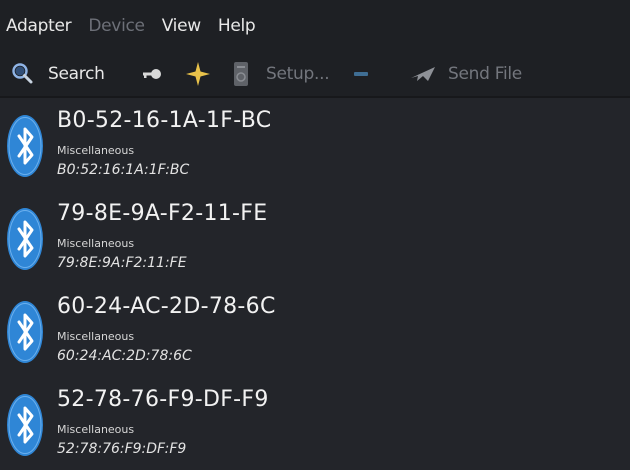  I want to click on toolbar: Search Setup... Send File, so click(315, 75).